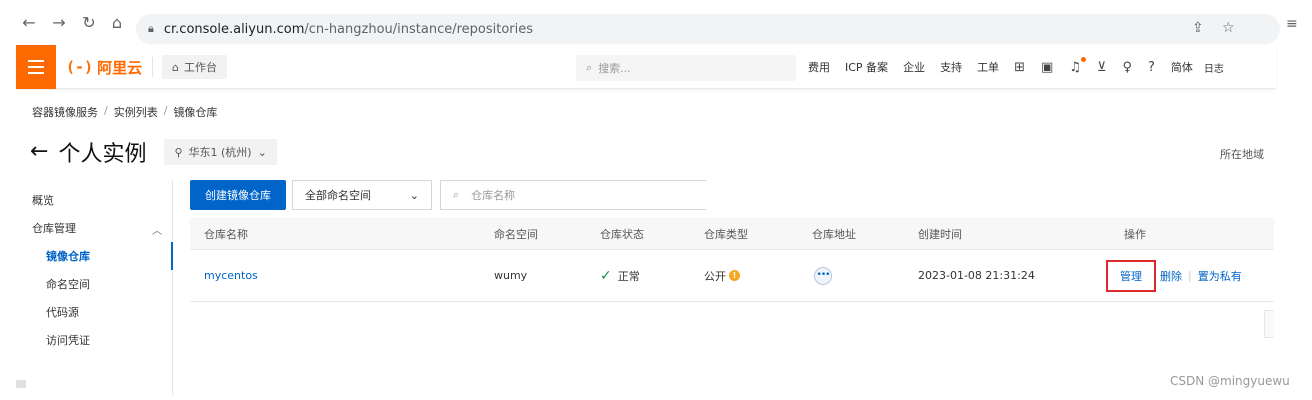 The width and height of the screenshot is (1312, 400). What do you see at coordinates (976, 275) in the screenshot?
I see `created-time-cell: 2023-01-08 21:31:24` at bounding box center [976, 275].